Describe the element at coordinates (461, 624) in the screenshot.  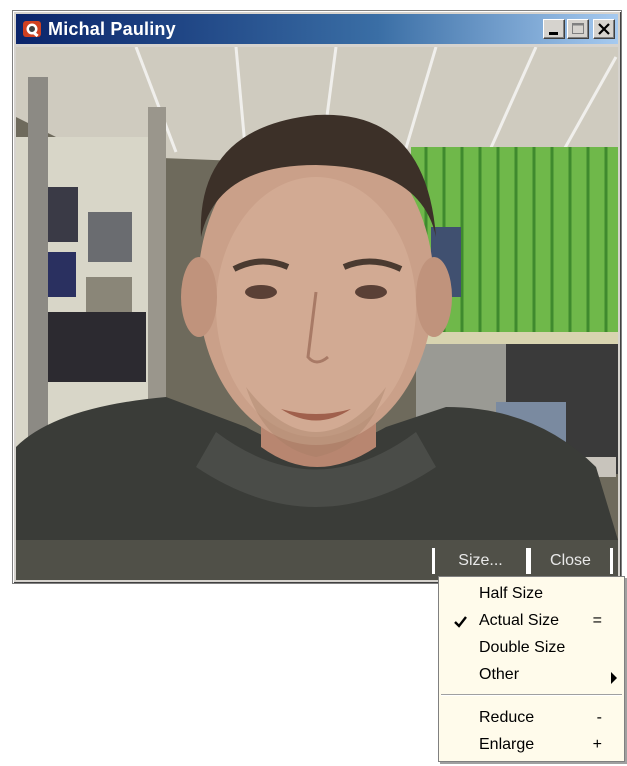
I see `checkmark-icon` at that location.